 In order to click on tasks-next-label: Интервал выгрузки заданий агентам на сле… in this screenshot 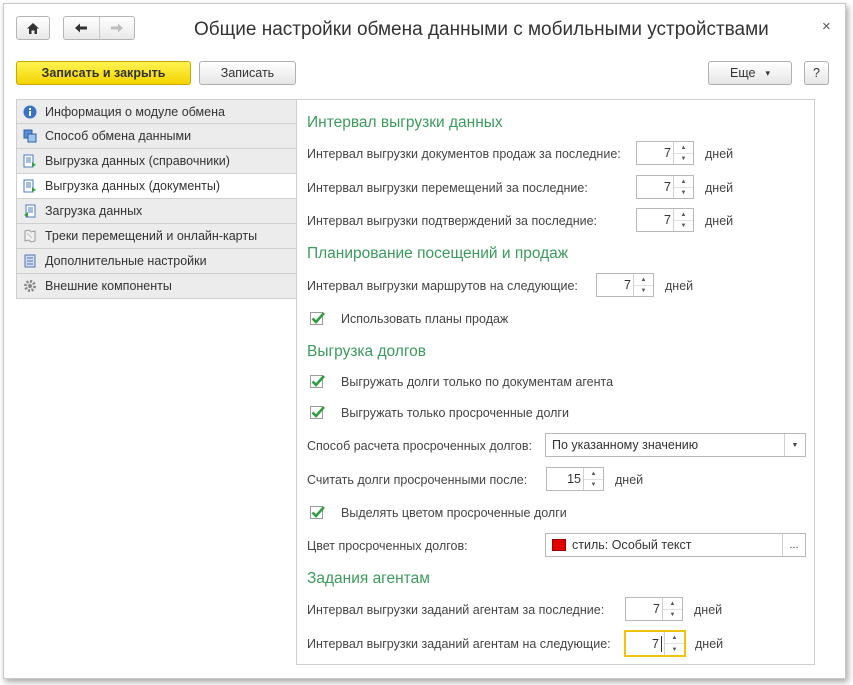, I will do `click(459, 644)`.